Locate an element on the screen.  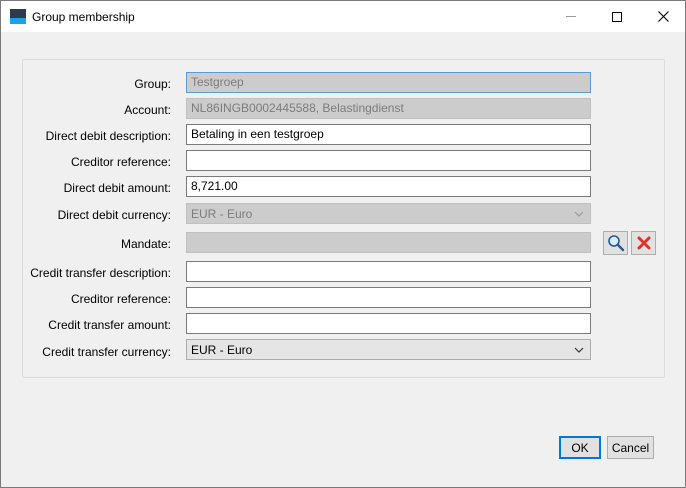
group-label: Group: is located at coordinates (152, 84).